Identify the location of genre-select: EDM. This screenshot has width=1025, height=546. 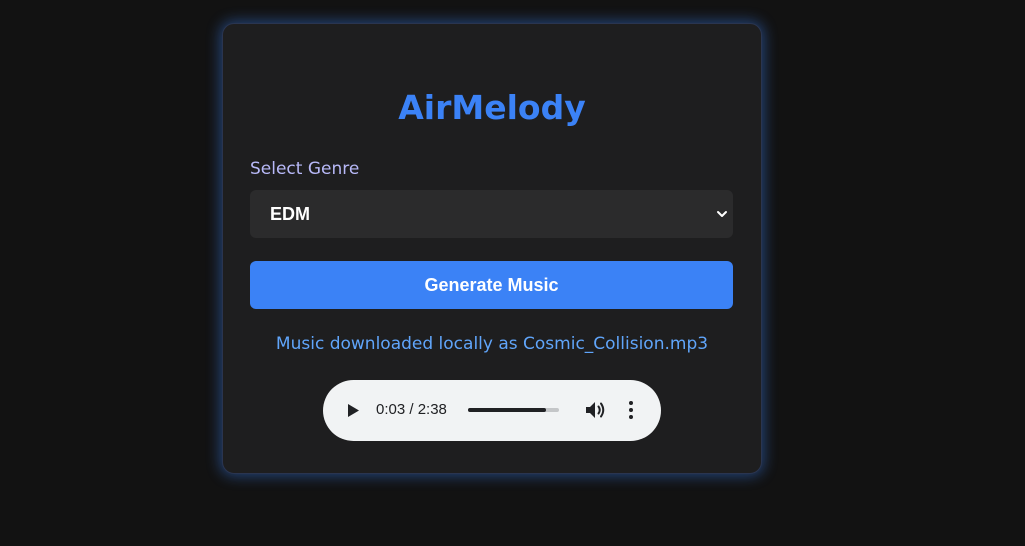
(491, 214).